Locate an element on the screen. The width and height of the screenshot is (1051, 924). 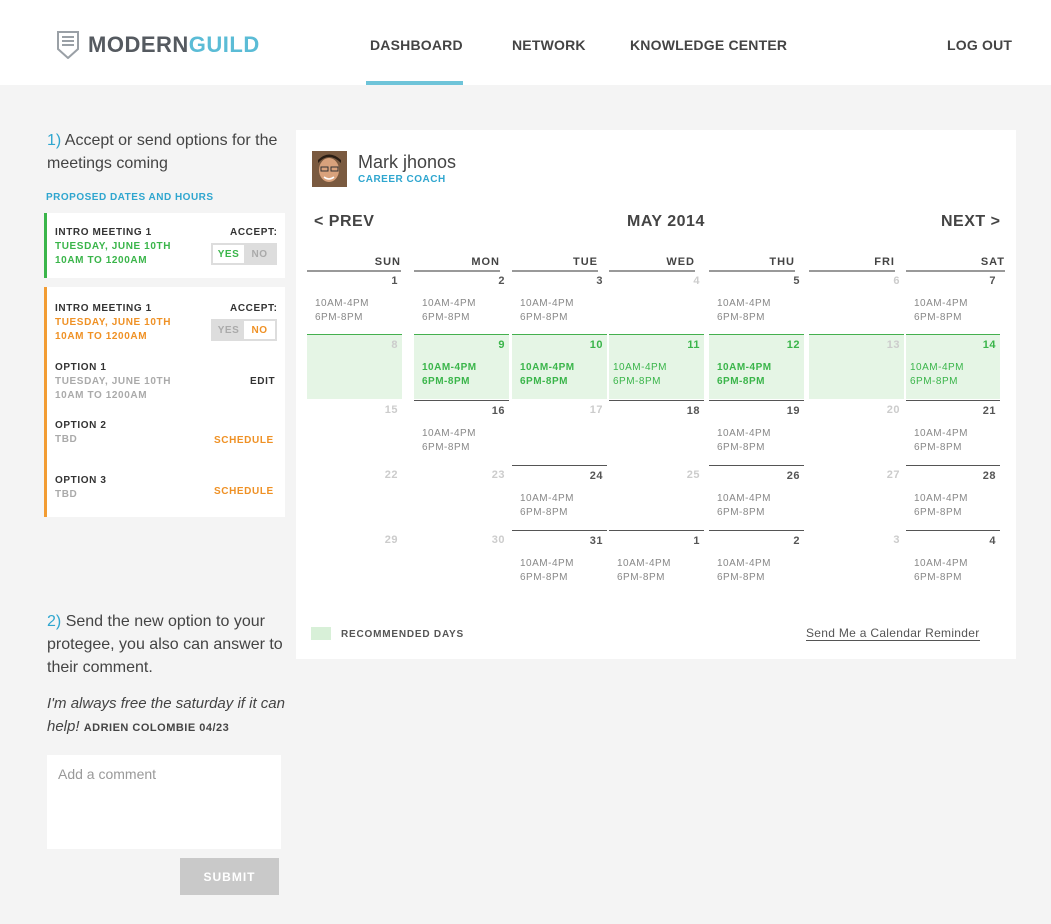
calendar-day-cell: 9 10AM-4PM 6PM-8PM is located at coordinates (461, 366).